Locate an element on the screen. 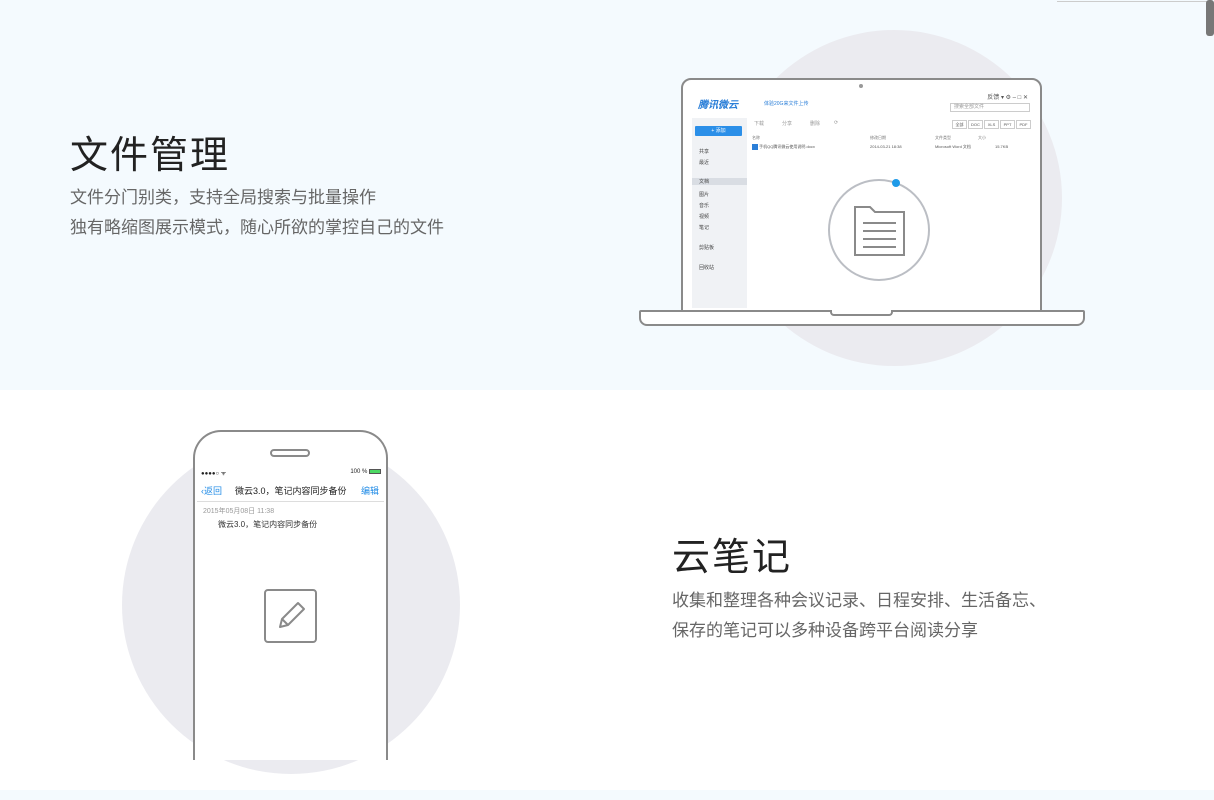 The height and width of the screenshot is (800, 1214). folder-ring is located at coordinates (879, 230).